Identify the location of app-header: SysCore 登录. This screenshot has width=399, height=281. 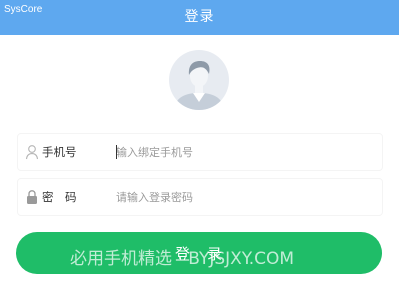
(199, 17).